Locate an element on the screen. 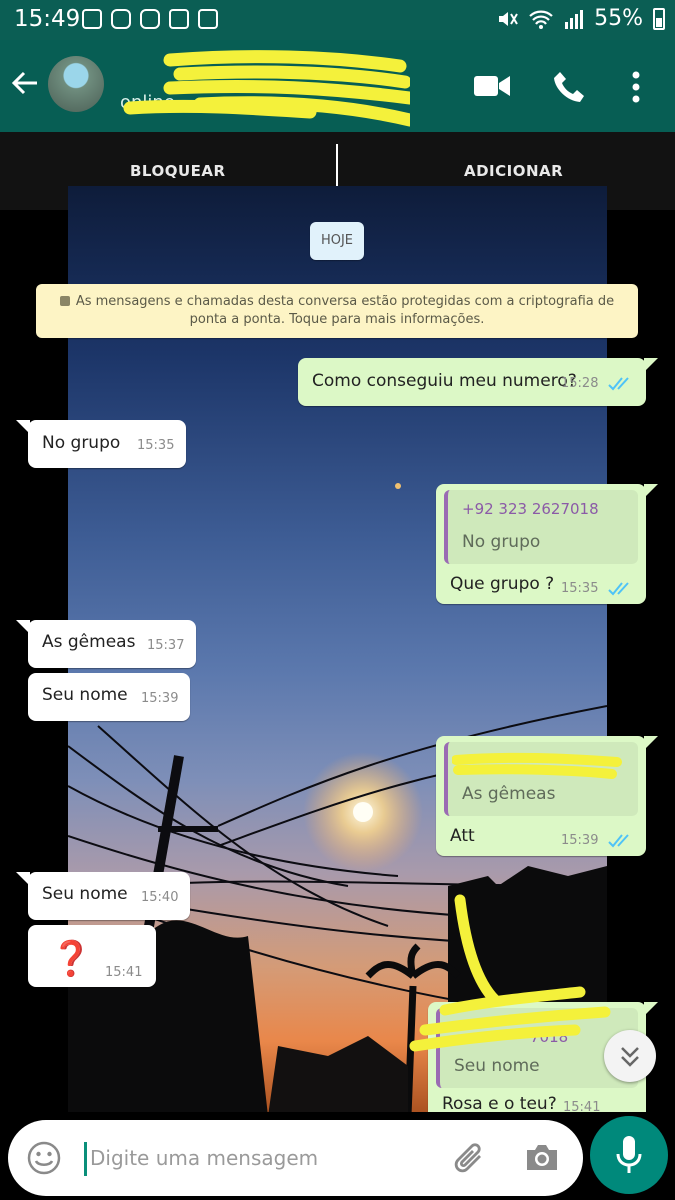 The image size is (675, 1200). message-input-container: Digite uma mensagem is located at coordinates (295, 1158).